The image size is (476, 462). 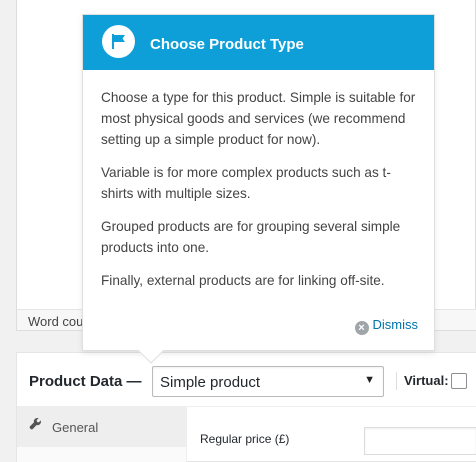 I want to click on dropdown-arrow-icon: ▼, so click(x=369, y=380).